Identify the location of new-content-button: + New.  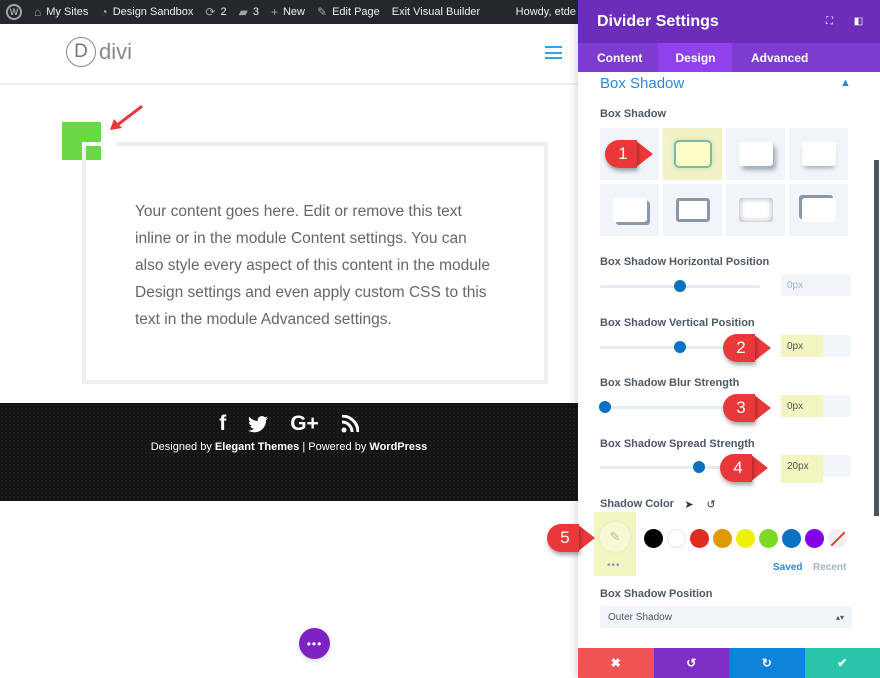
(288, 12).